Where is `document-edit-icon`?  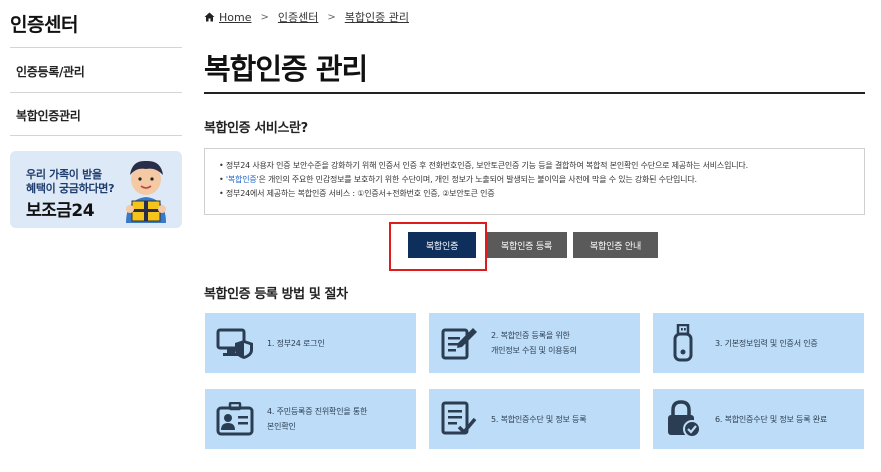 document-edit-icon is located at coordinates (459, 343).